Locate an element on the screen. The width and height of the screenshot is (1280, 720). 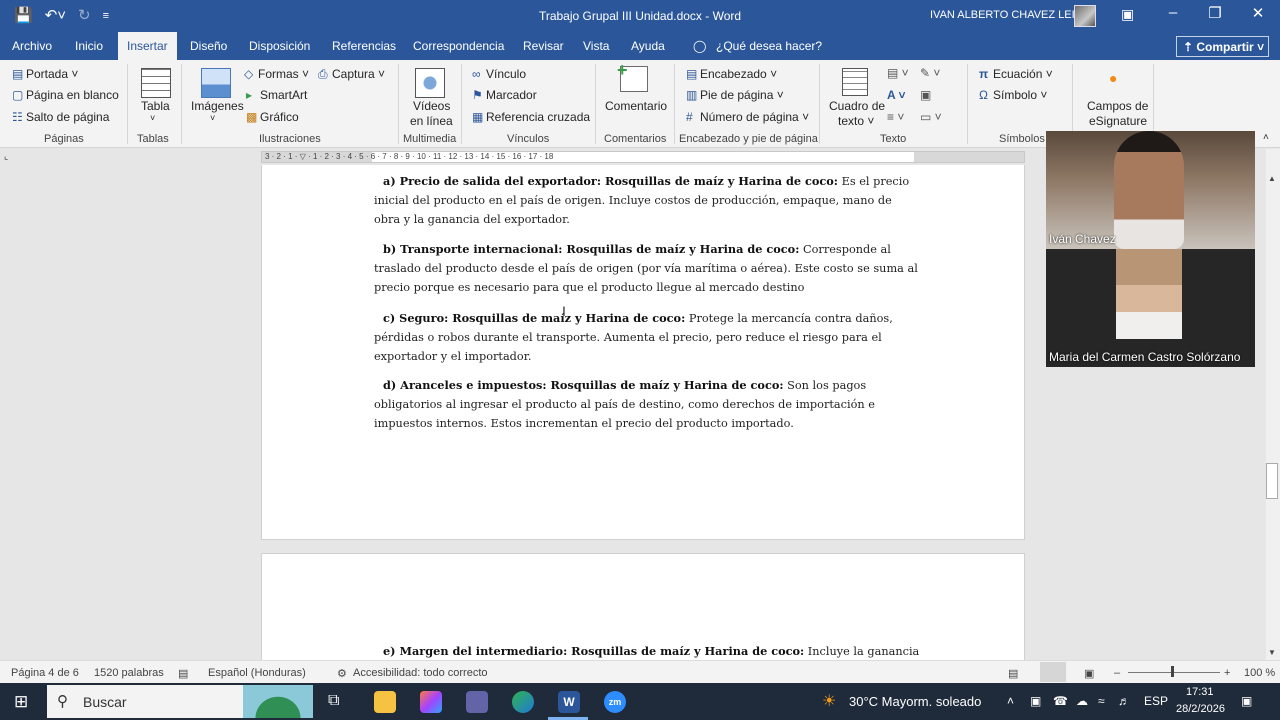
microphone-icon: ☎ is located at coordinates (1060, 701).